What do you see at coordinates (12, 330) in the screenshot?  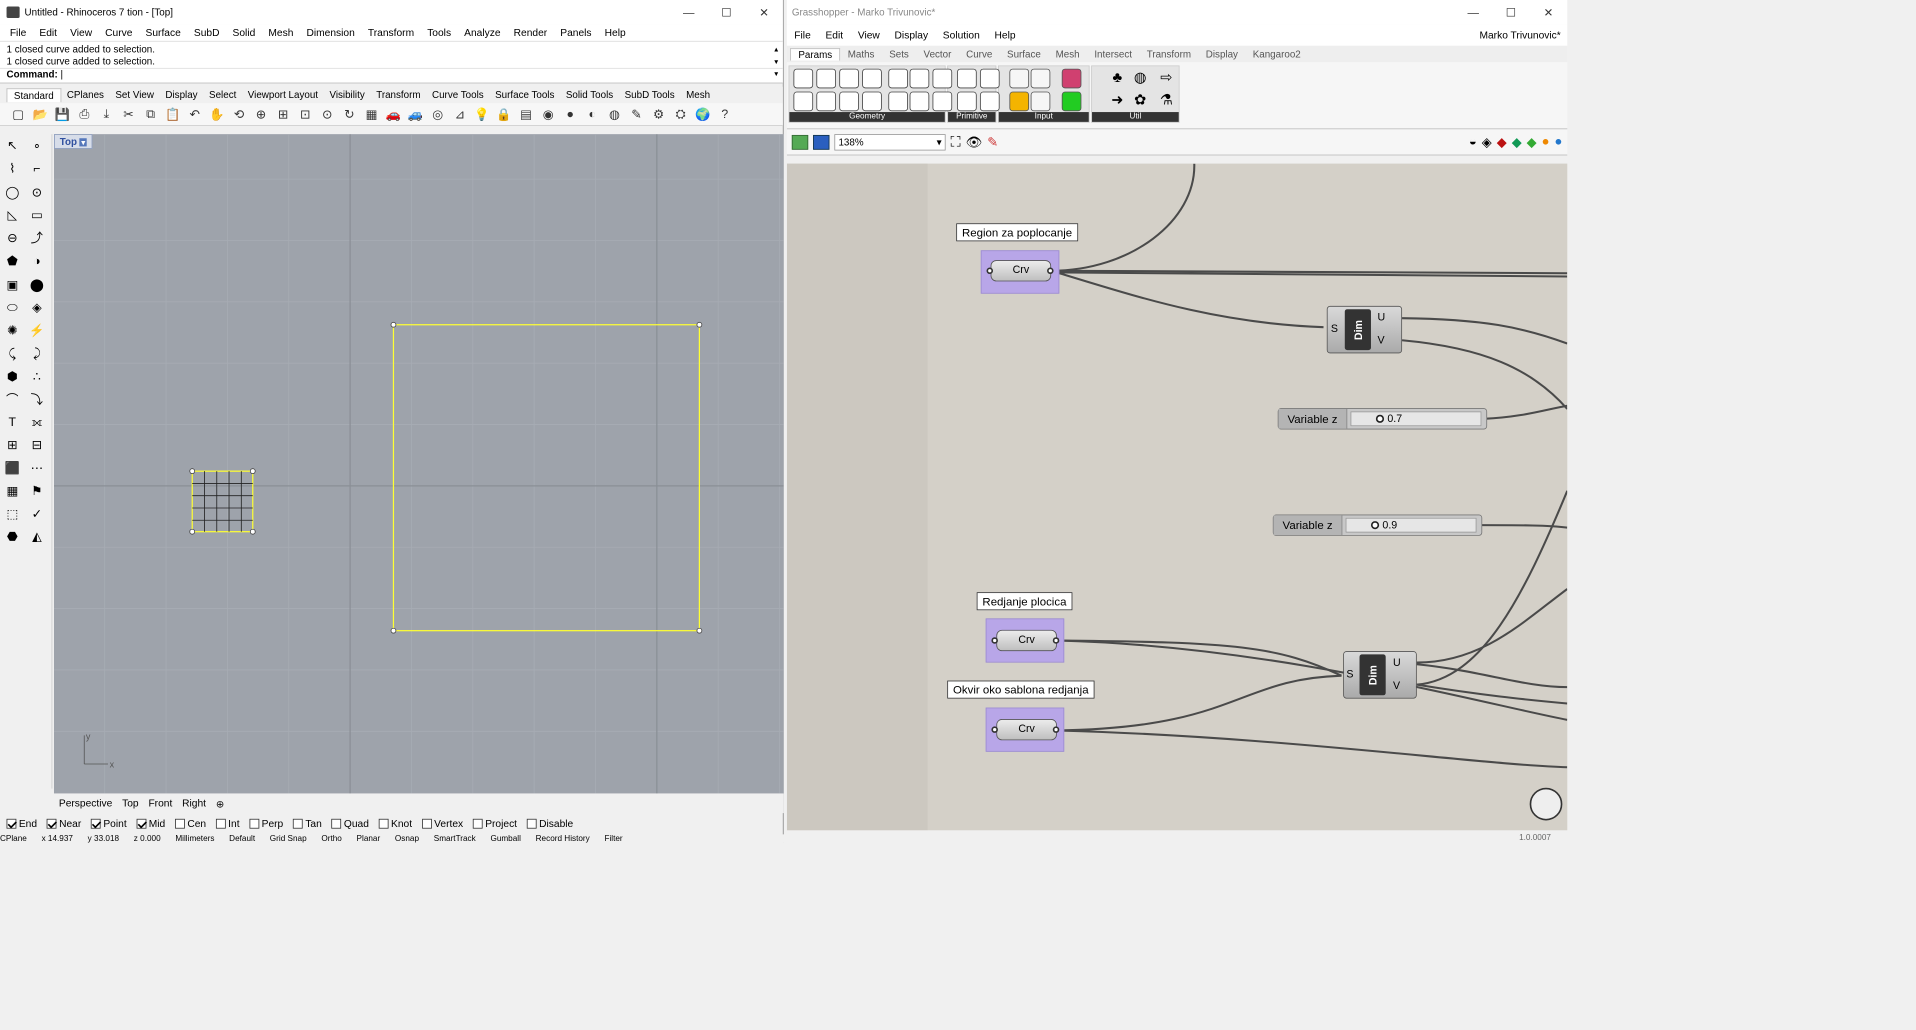 I see `left-tool-17-icon: ✺` at bounding box center [12, 330].